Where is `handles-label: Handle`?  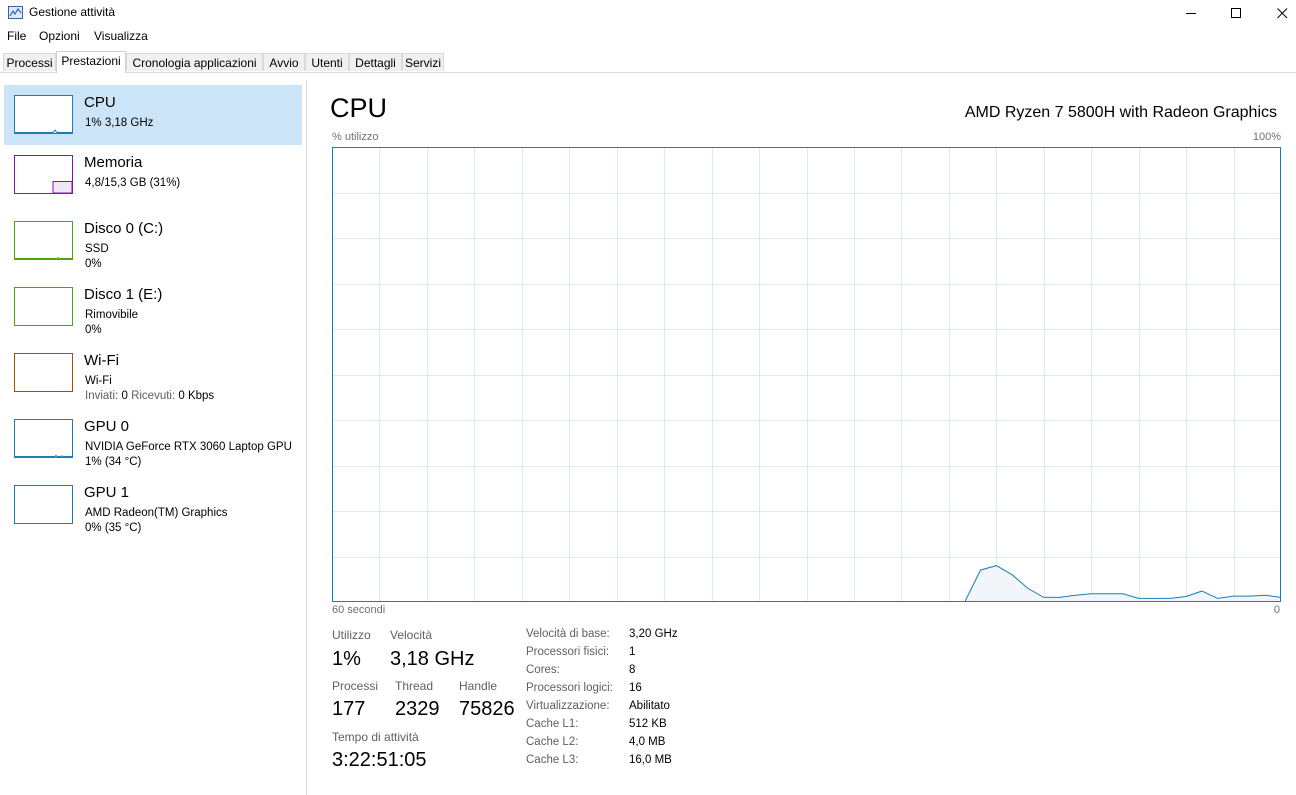 handles-label: Handle is located at coordinates (478, 686).